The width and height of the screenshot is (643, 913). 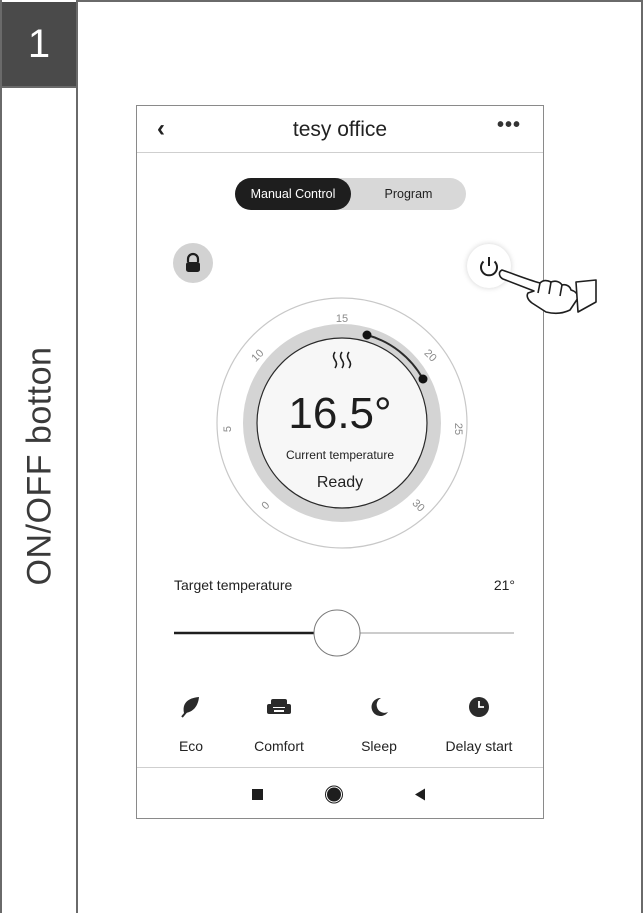 I want to click on tab-manual-control: Manual Control, so click(x=293, y=194).